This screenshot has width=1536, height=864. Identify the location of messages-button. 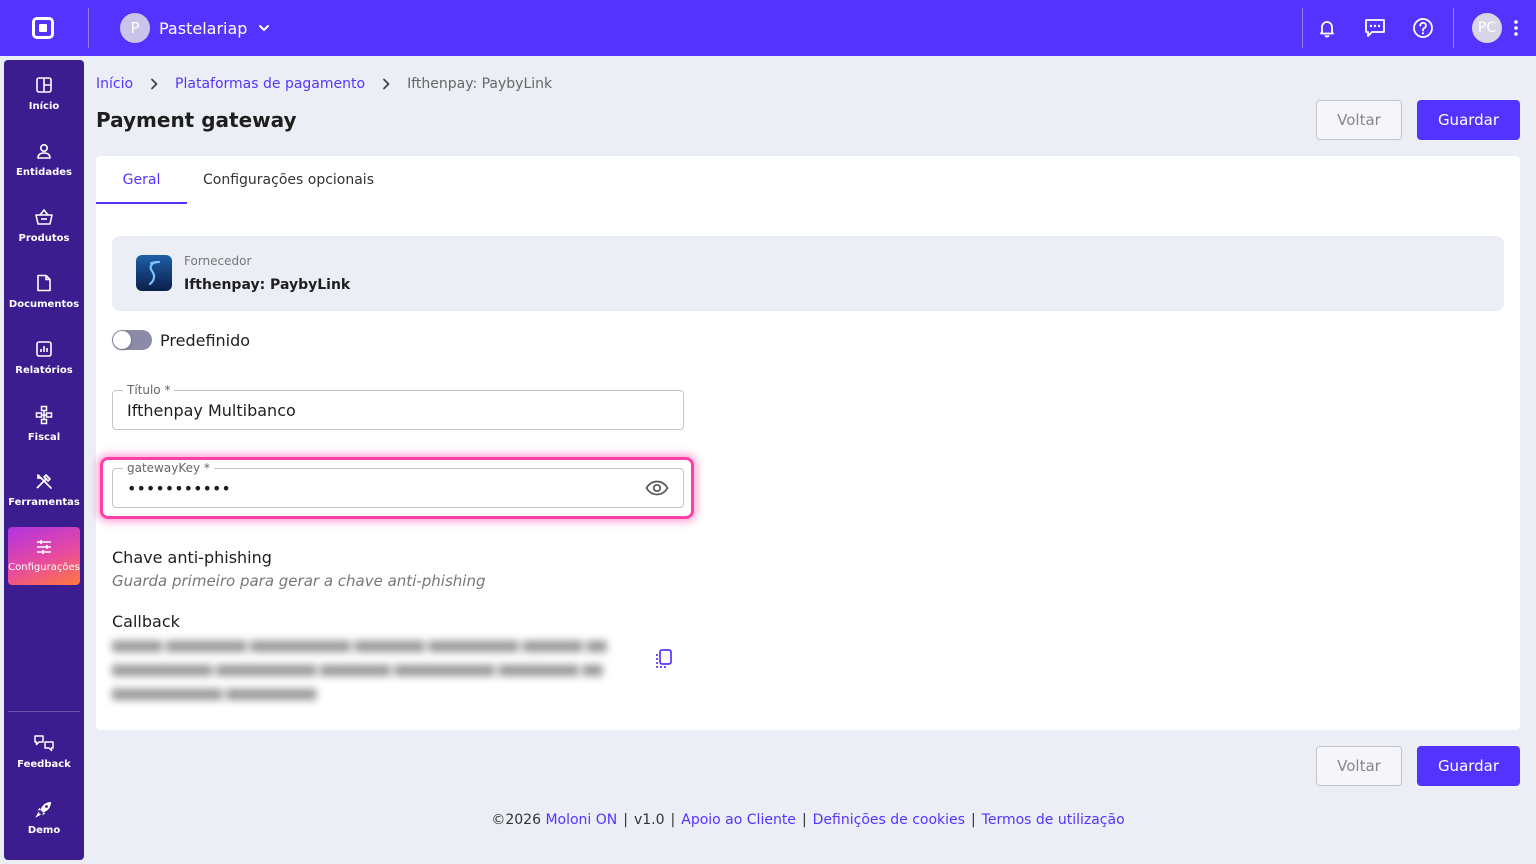
(1375, 28).